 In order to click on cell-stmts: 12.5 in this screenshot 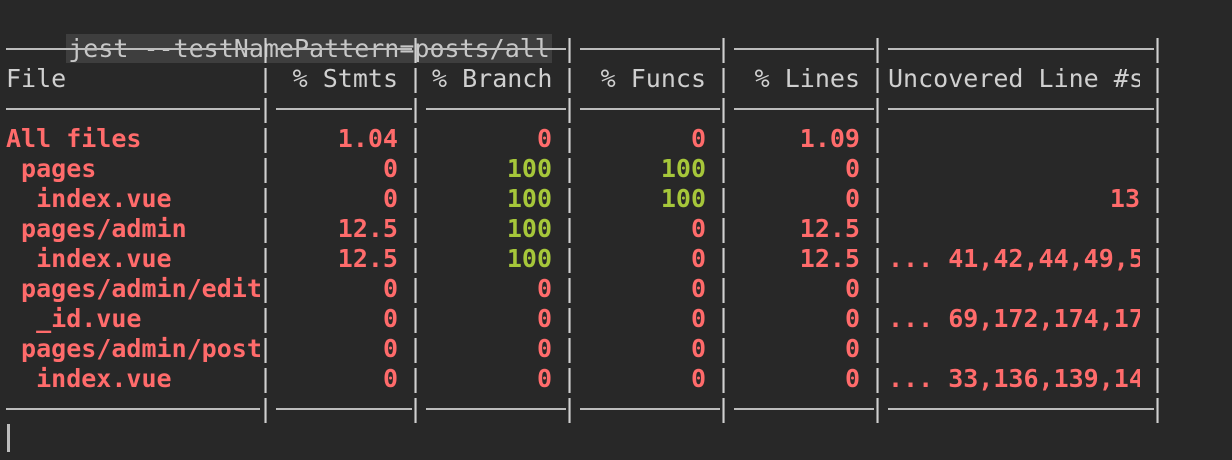, I will do `click(367, 258)`.